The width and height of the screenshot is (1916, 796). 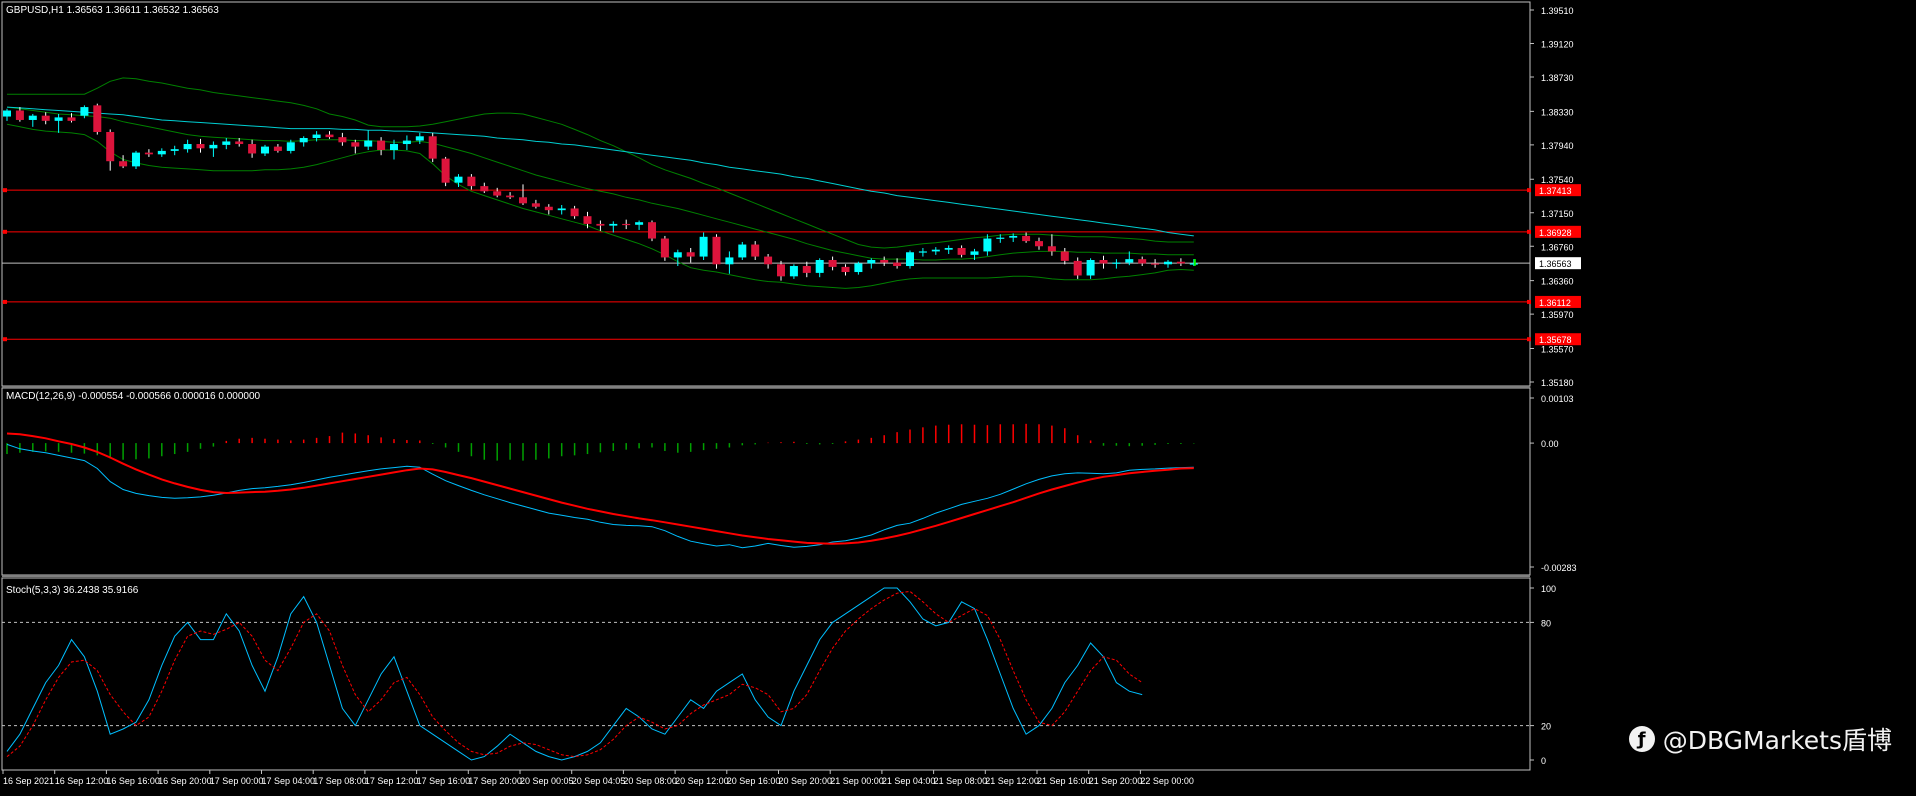 What do you see at coordinates (857, 781) in the screenshot?
I see `time-tick-label: 21 Sep 00:00` at bounding box center [857, 781].